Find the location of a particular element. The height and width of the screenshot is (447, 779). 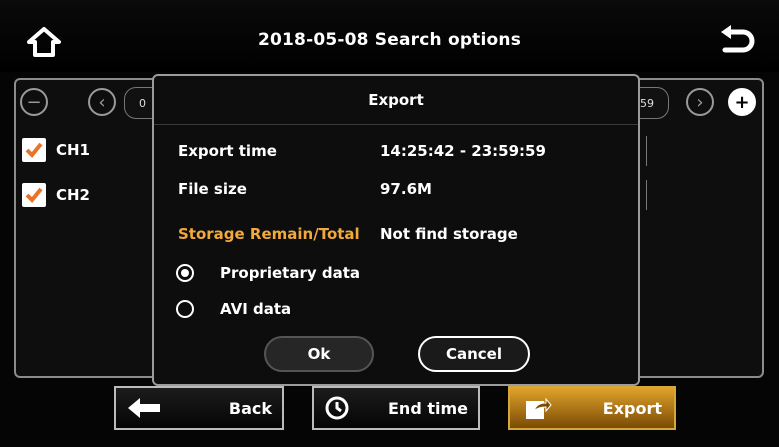

plus-icon: + is located at coordinates (742, 102).